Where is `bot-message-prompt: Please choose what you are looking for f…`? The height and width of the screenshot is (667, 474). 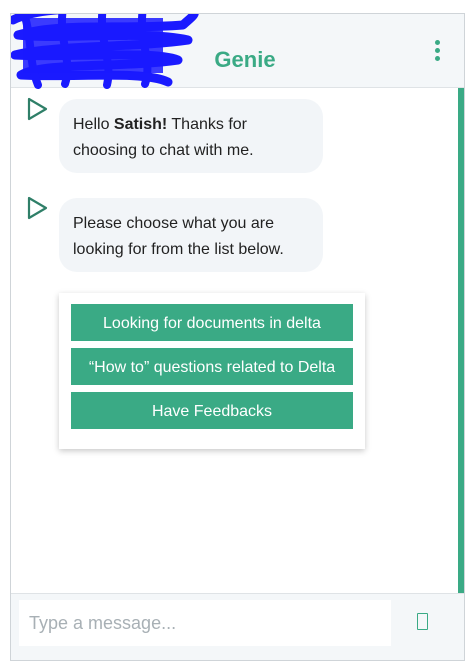
bot-message-prompt: Please choose what you are looking for f… is located at coordinates (191, 235).